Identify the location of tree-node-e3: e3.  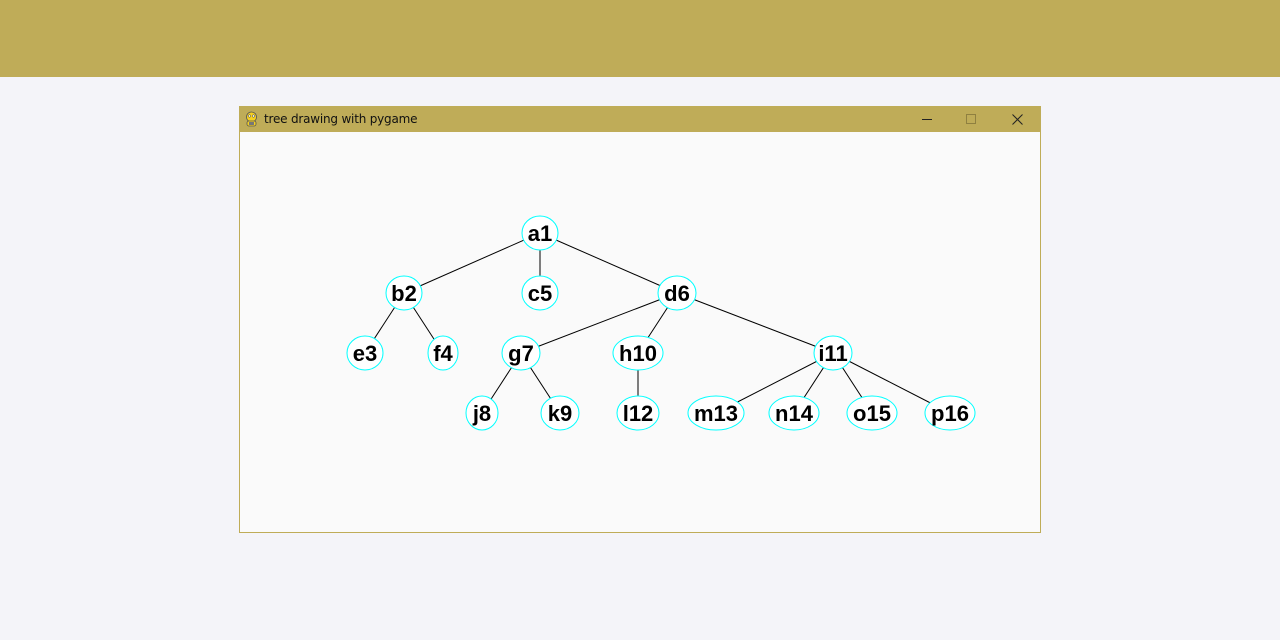
(365, 353).